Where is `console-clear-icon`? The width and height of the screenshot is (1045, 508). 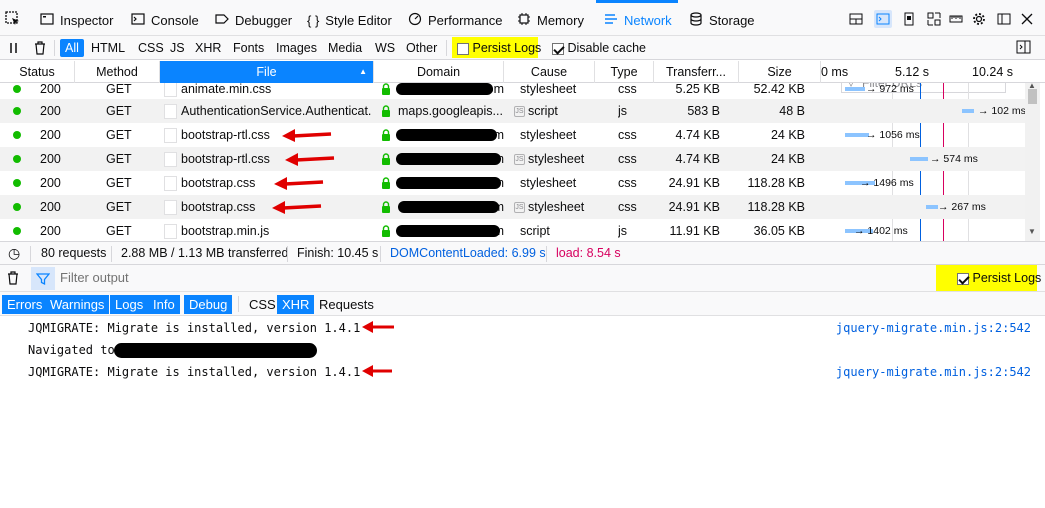 console-clear-icon is located at coordinates (13, 279).